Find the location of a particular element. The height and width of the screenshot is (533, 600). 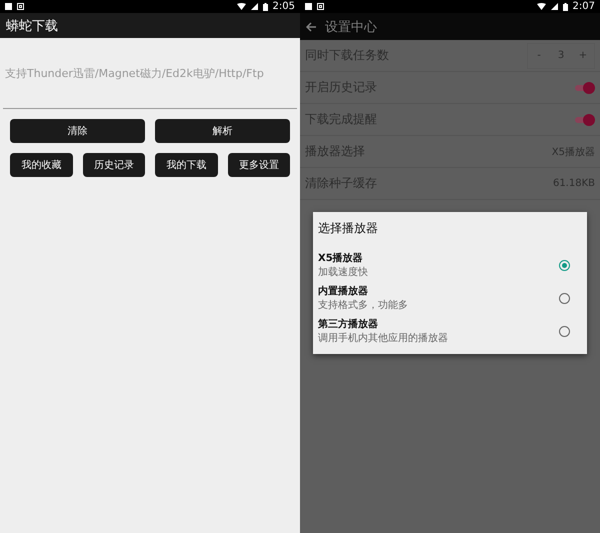

status-time: 2:05 is located at coordinates (283, 6).